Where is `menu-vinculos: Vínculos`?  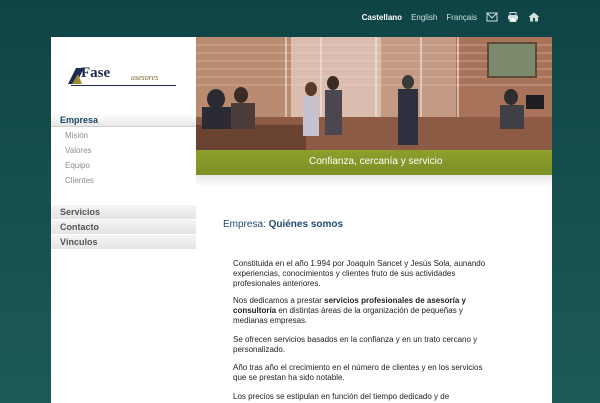 menu-vinculos: Vínculos is located at coordinates (123, 242).